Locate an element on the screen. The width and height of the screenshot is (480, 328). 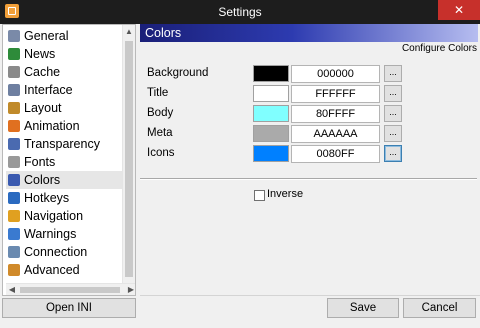
sidebar-item-label: Interface is located at coordinates (48, 90).